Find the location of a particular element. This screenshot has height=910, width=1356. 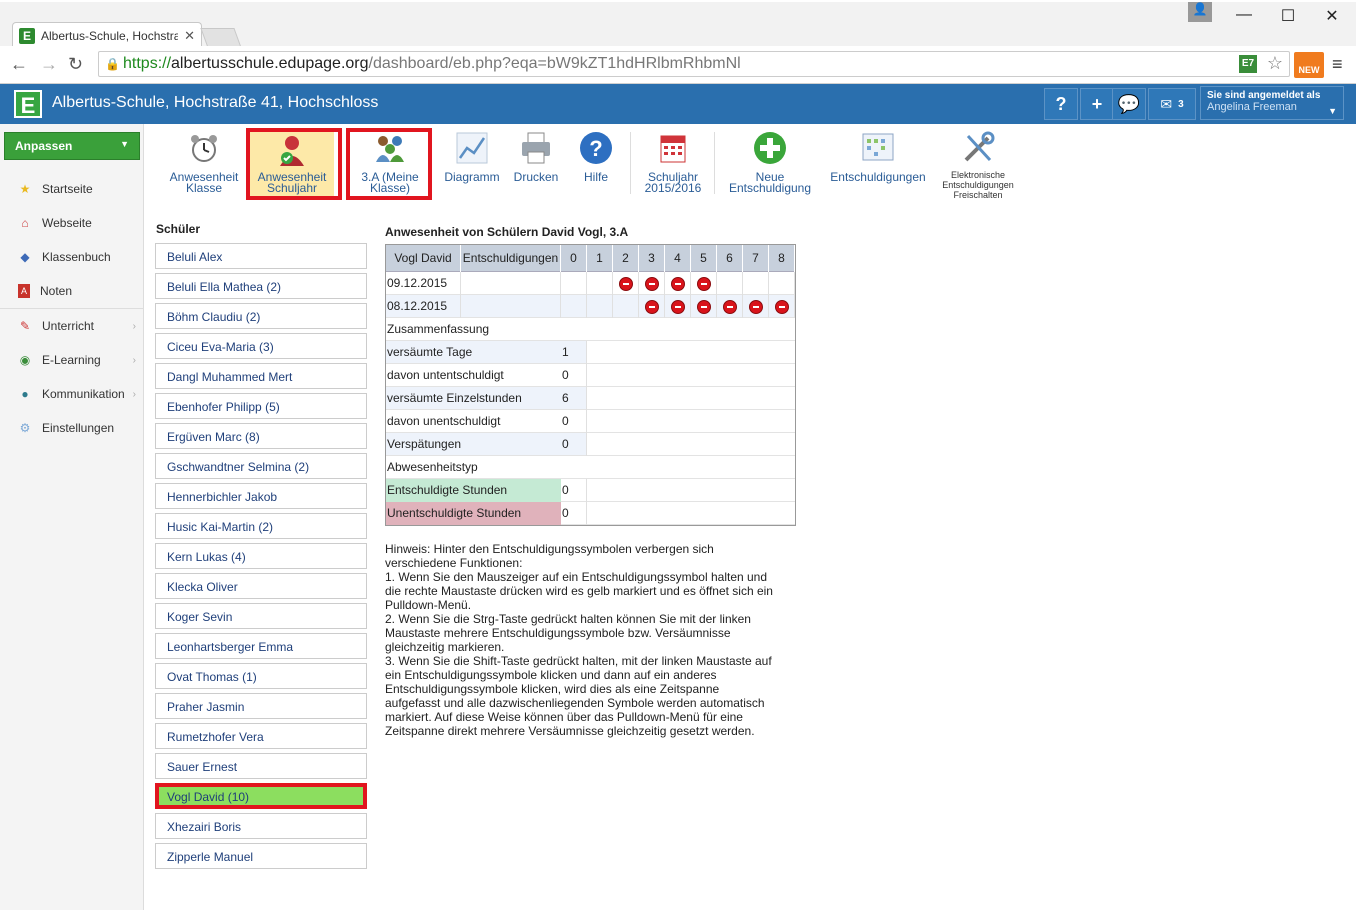

student-item: Ciceu Eva-Maria (3) is located at coordinates (261, 346).